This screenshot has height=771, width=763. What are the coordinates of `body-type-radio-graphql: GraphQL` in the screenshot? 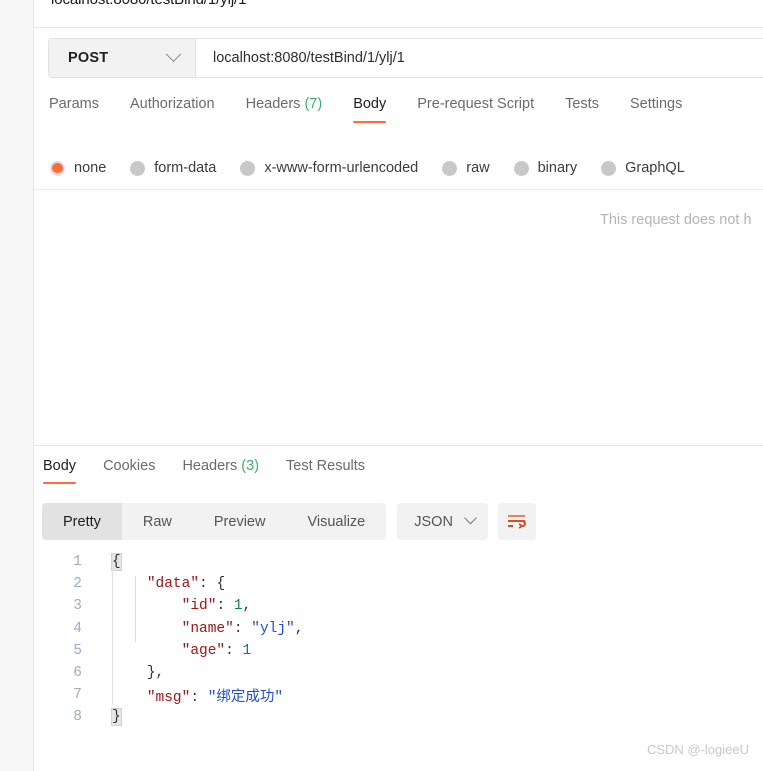 It's located at (643, 168).